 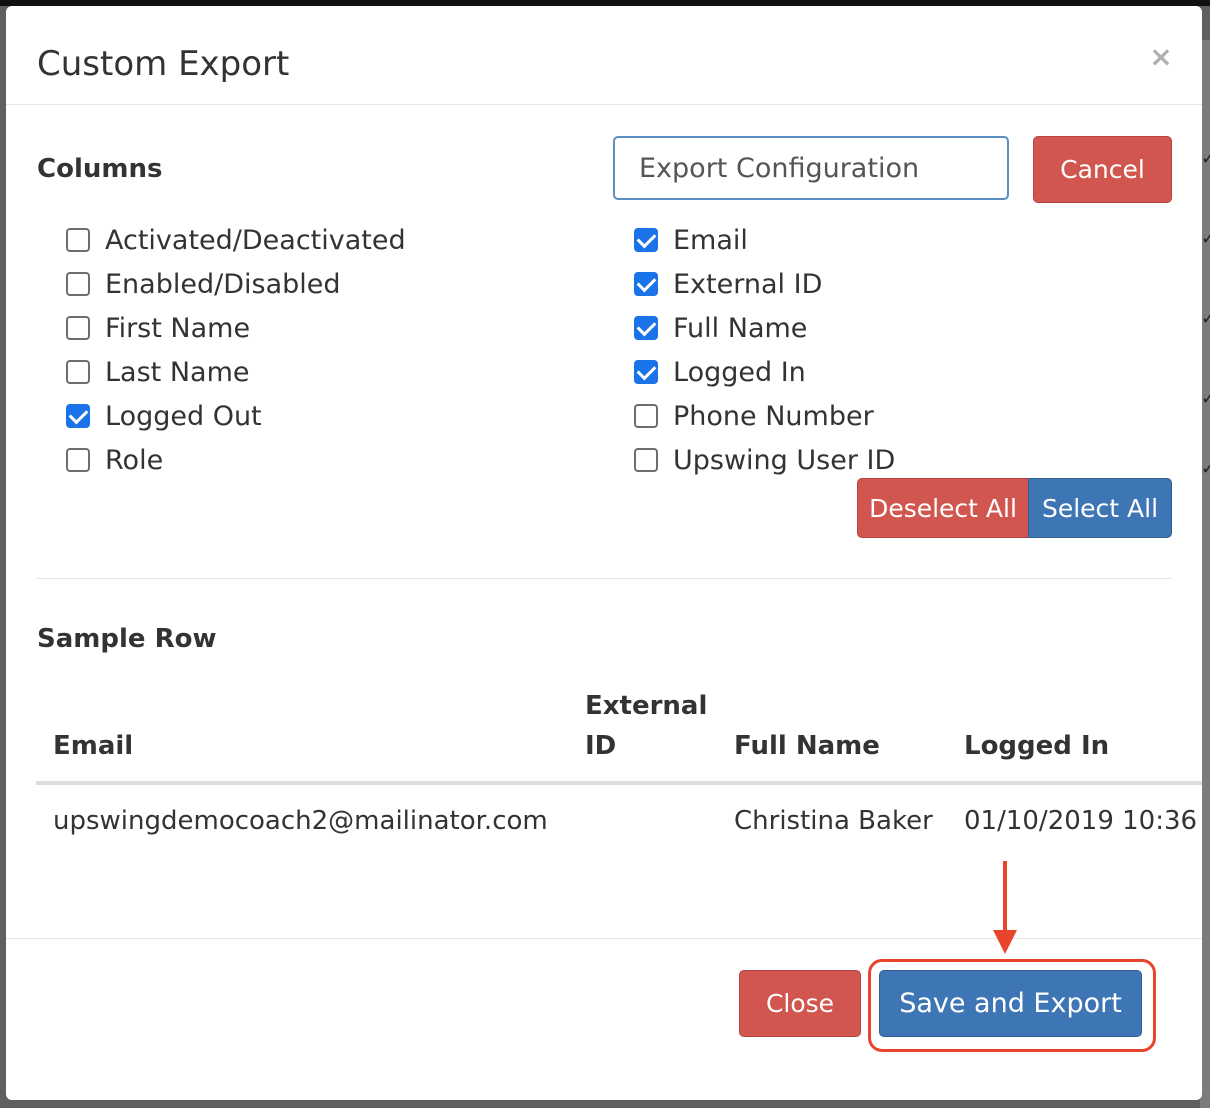 What do you see at coordinates (811, 168) in the screenshot?
I see `export-configuration-input` at bounding box center [811, 168].